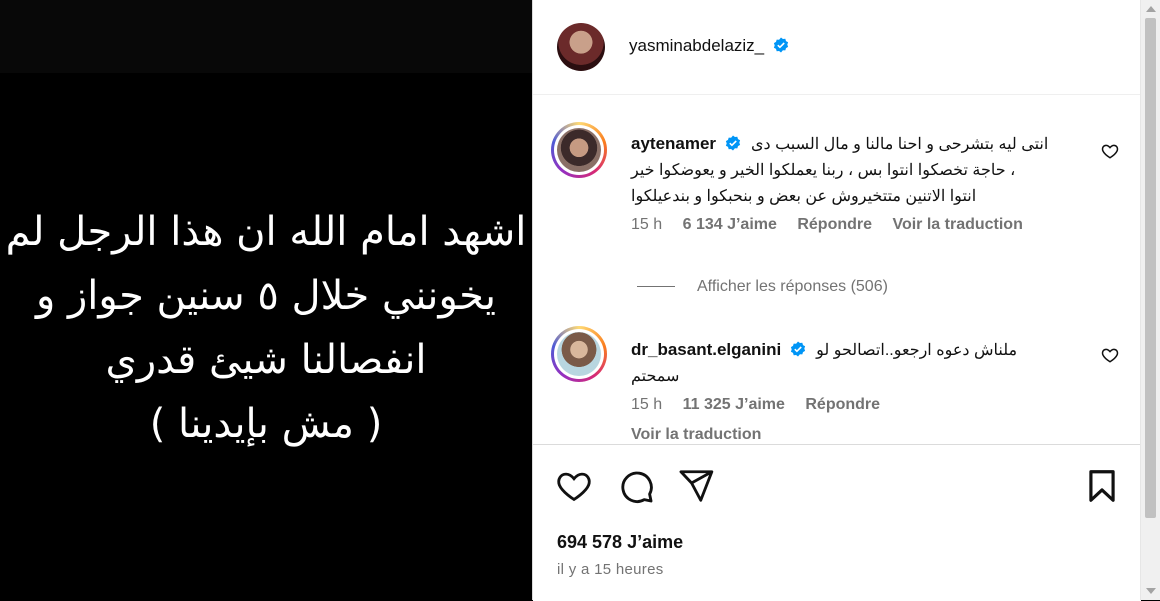 This screenshot has width=1160, height=601. I want to click on author-username-row: yasminabdelaziz_, so click(709, 46).